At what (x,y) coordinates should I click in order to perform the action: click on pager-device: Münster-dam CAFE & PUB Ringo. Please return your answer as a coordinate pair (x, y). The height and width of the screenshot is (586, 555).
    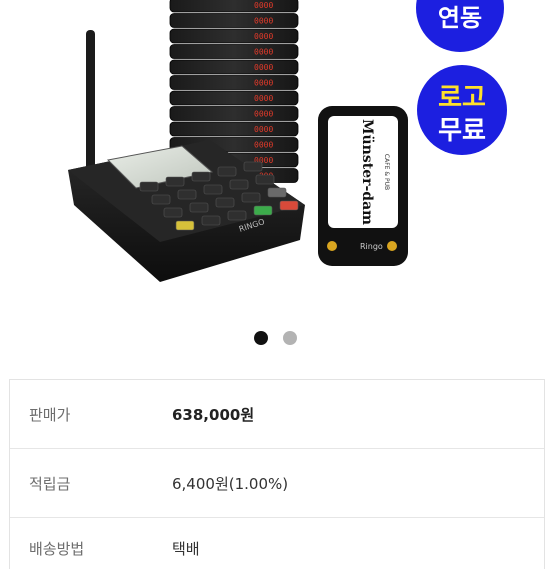
    Looking at the image, I should click on (363, 186).